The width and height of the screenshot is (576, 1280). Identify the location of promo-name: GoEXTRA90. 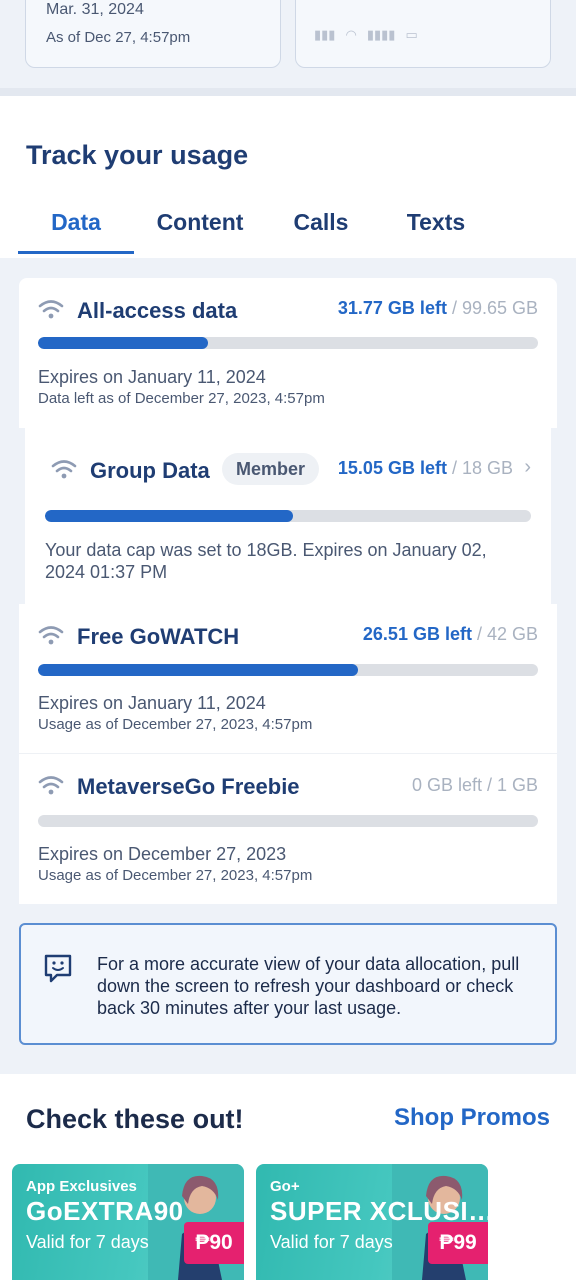
(105, 1211).